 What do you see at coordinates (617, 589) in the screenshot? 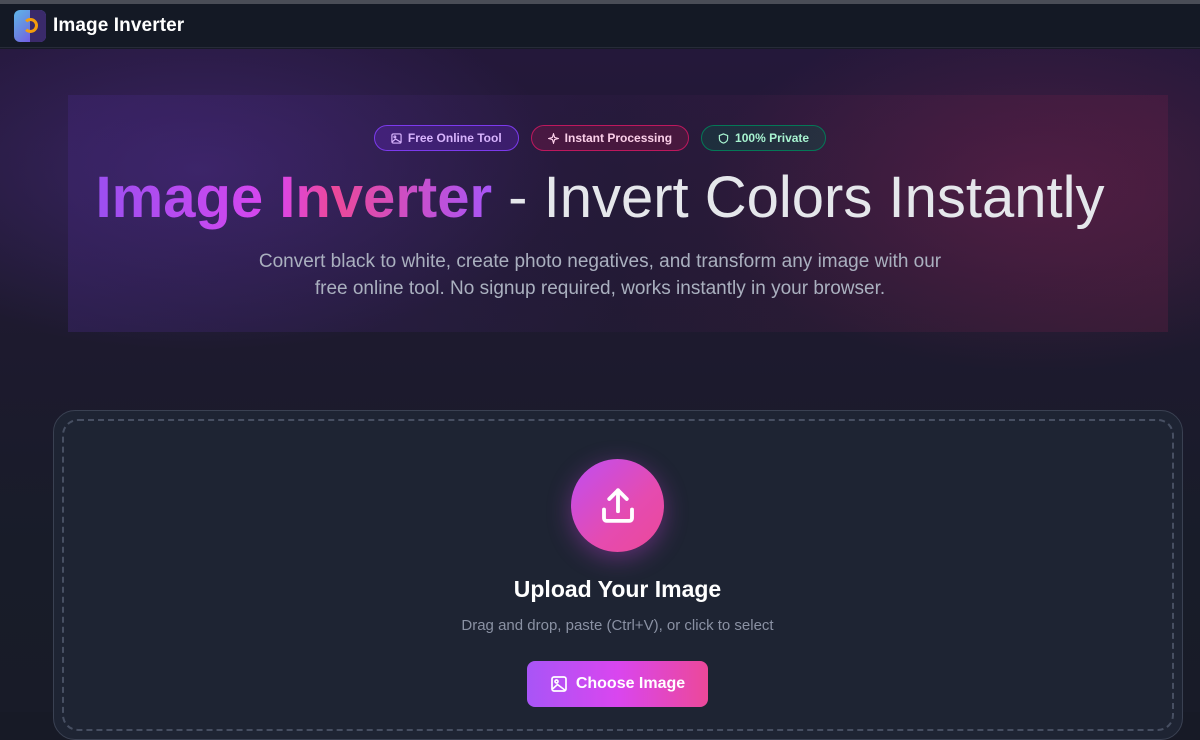
I see `upload-title: Upload Your Image` at bounding box center [617, 589].